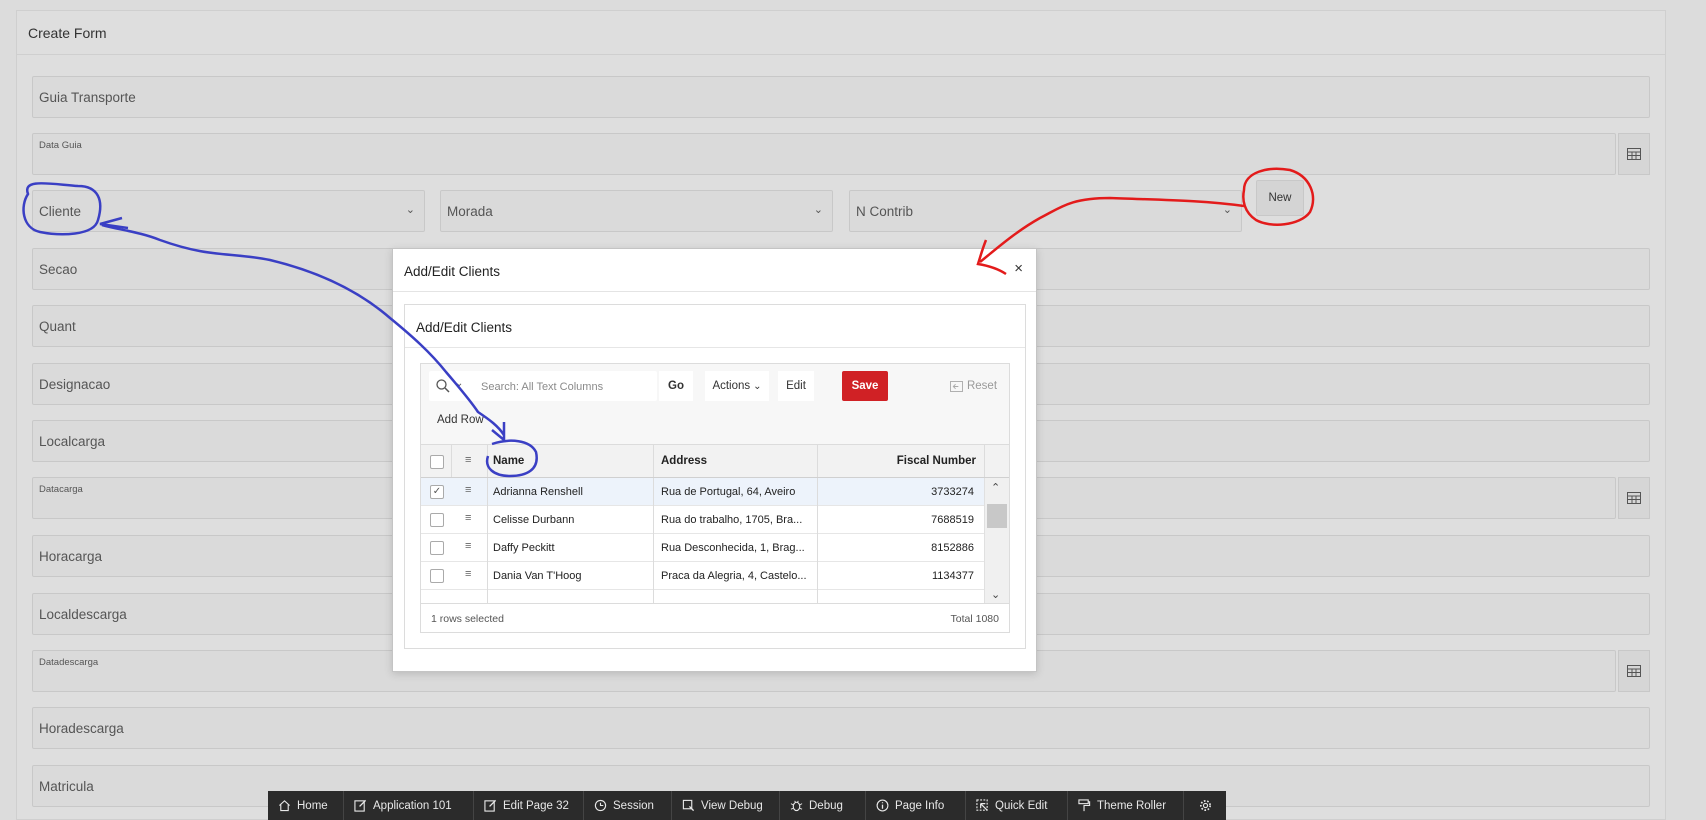 The width and height of the screenshot is (1706, 820). What do you see at coordinates (66, 786) in the screenshot?
I see `matricula-label: Matricula` at bounding box center [66, 786].